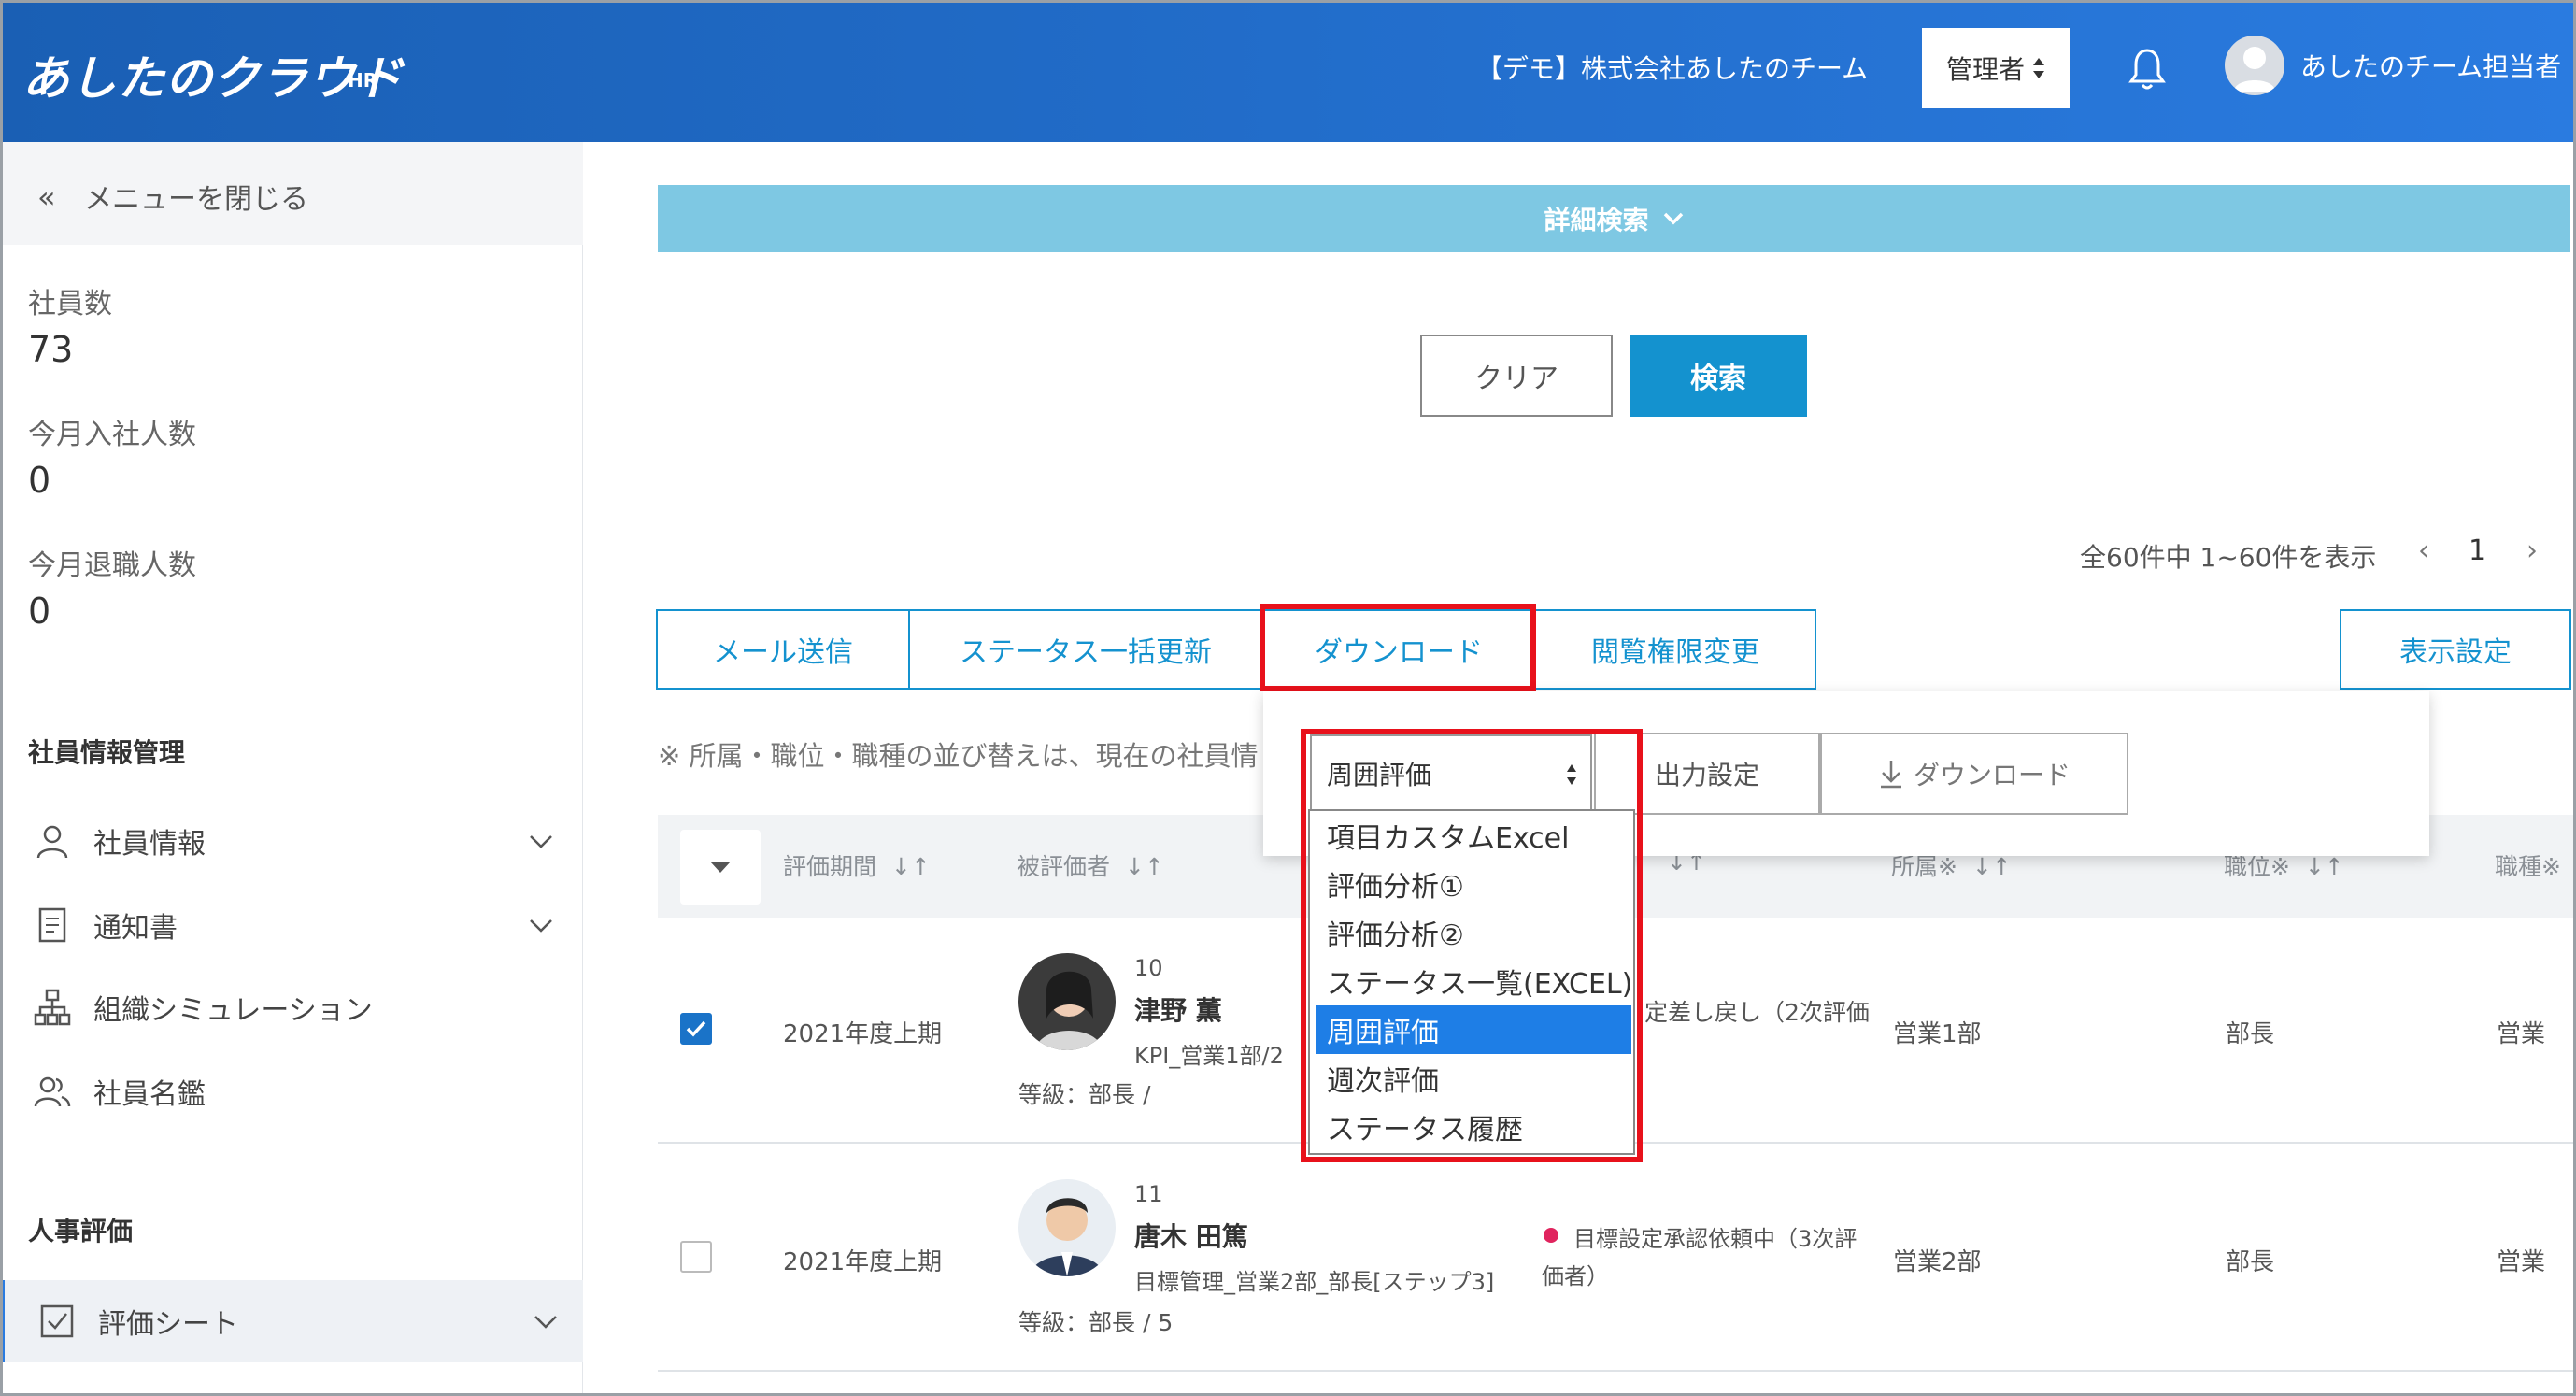 The width and height of the screenshot is (2576, 1396). Describe the element at coordinates (1191, 1235) in the screenshot. I see `employee-name: 唐木 田篤` at that location.